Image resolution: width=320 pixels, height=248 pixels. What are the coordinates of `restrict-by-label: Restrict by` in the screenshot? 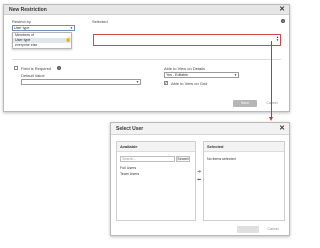 It's located at (21, 21).